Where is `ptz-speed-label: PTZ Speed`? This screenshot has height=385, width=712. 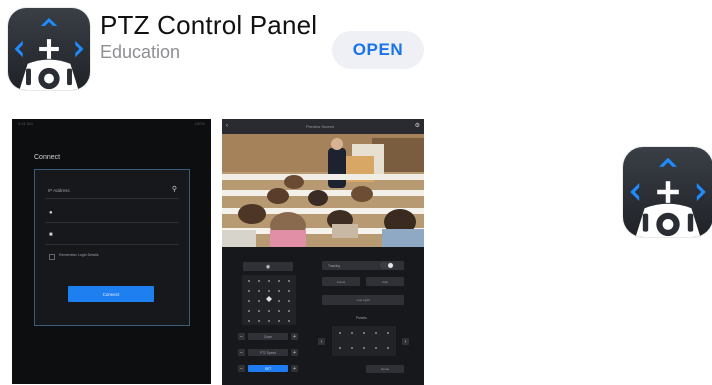
ptz-speed-label: PTZ Speed is located at coordinates (268, 352).